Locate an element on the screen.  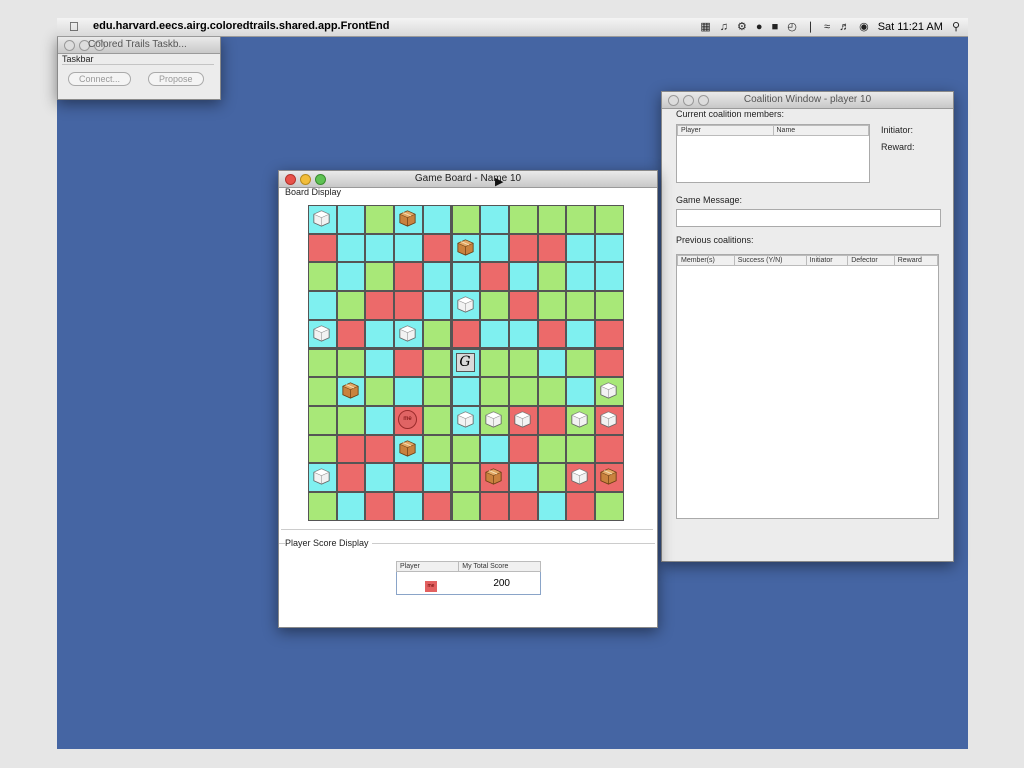
game-board: Gme is located at coordinates (466, 363).